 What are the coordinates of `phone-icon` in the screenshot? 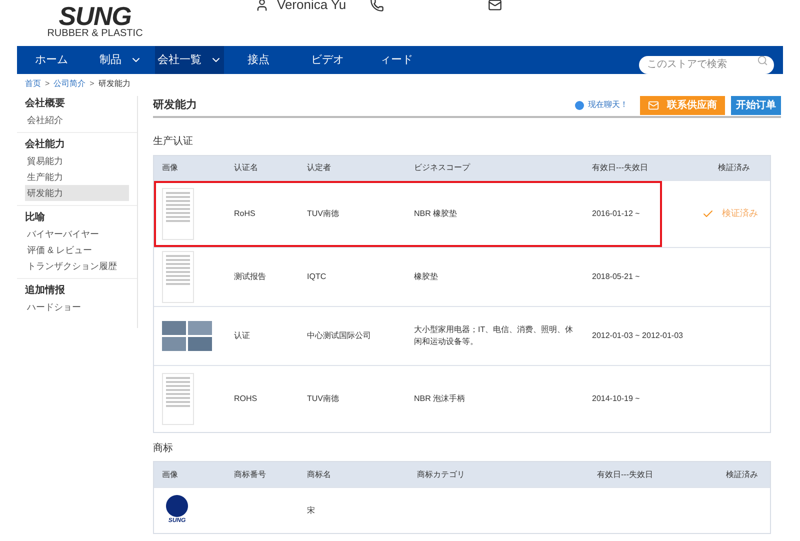 It's located at (377, 6).